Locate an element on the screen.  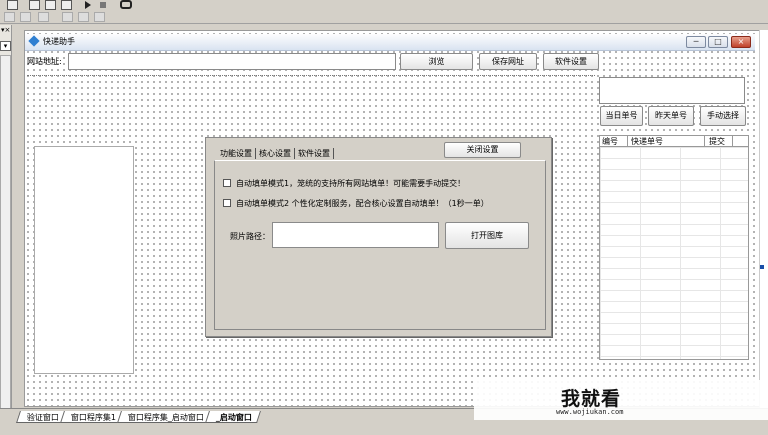
tab-core-settings: 核心设置 is located at coordinates (275, 153).